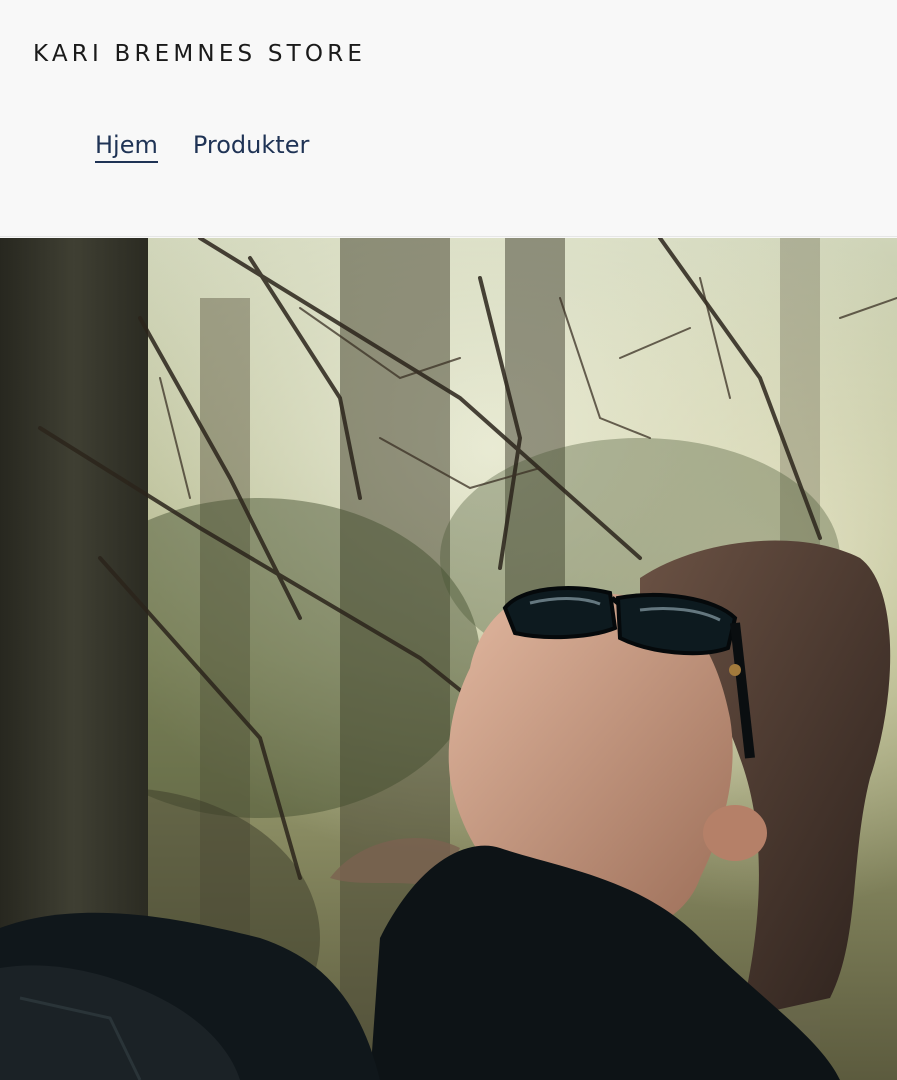 This screenshot has width=897, height=1080. Describe the element at coordinates (126, 146) in the screenshot. I see `nav-link-hjem: Hjem` at that location.